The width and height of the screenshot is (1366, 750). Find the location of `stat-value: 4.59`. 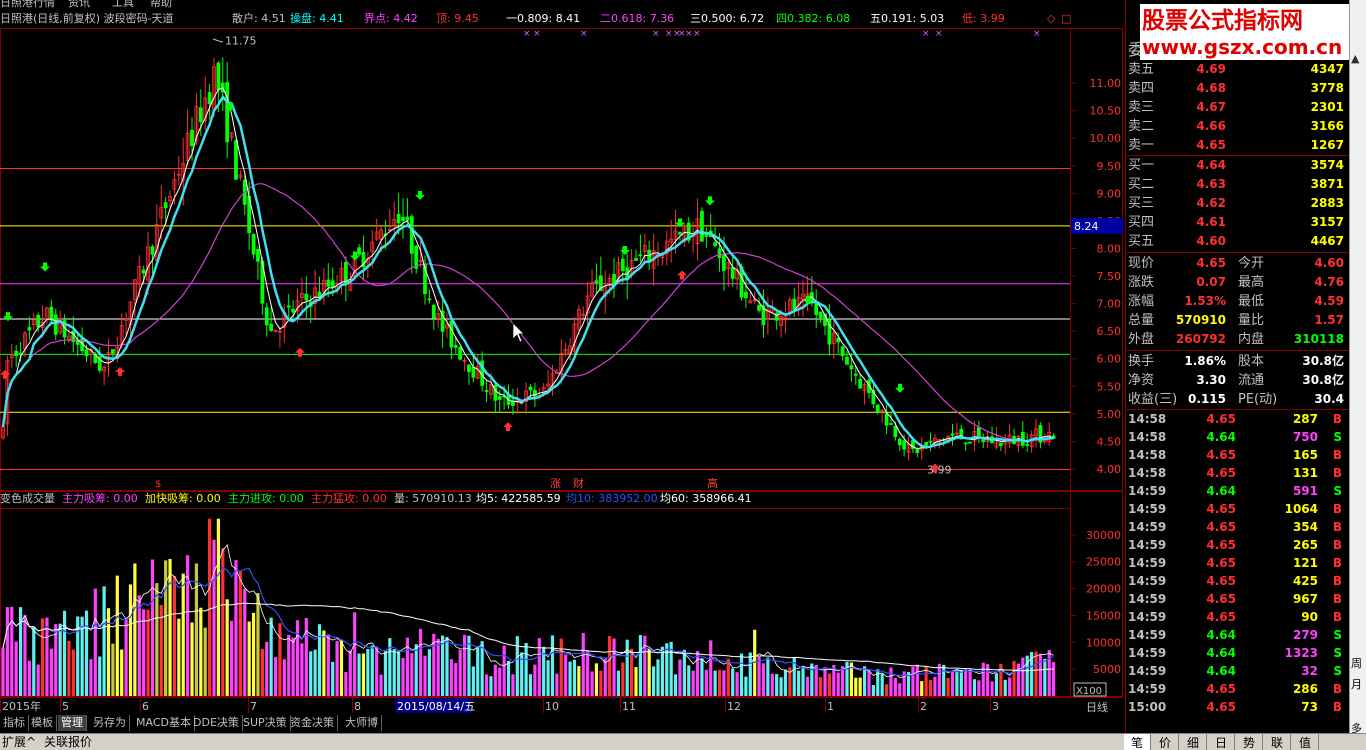

stat-value: 4.59 is located at coordinates (1329, 301).